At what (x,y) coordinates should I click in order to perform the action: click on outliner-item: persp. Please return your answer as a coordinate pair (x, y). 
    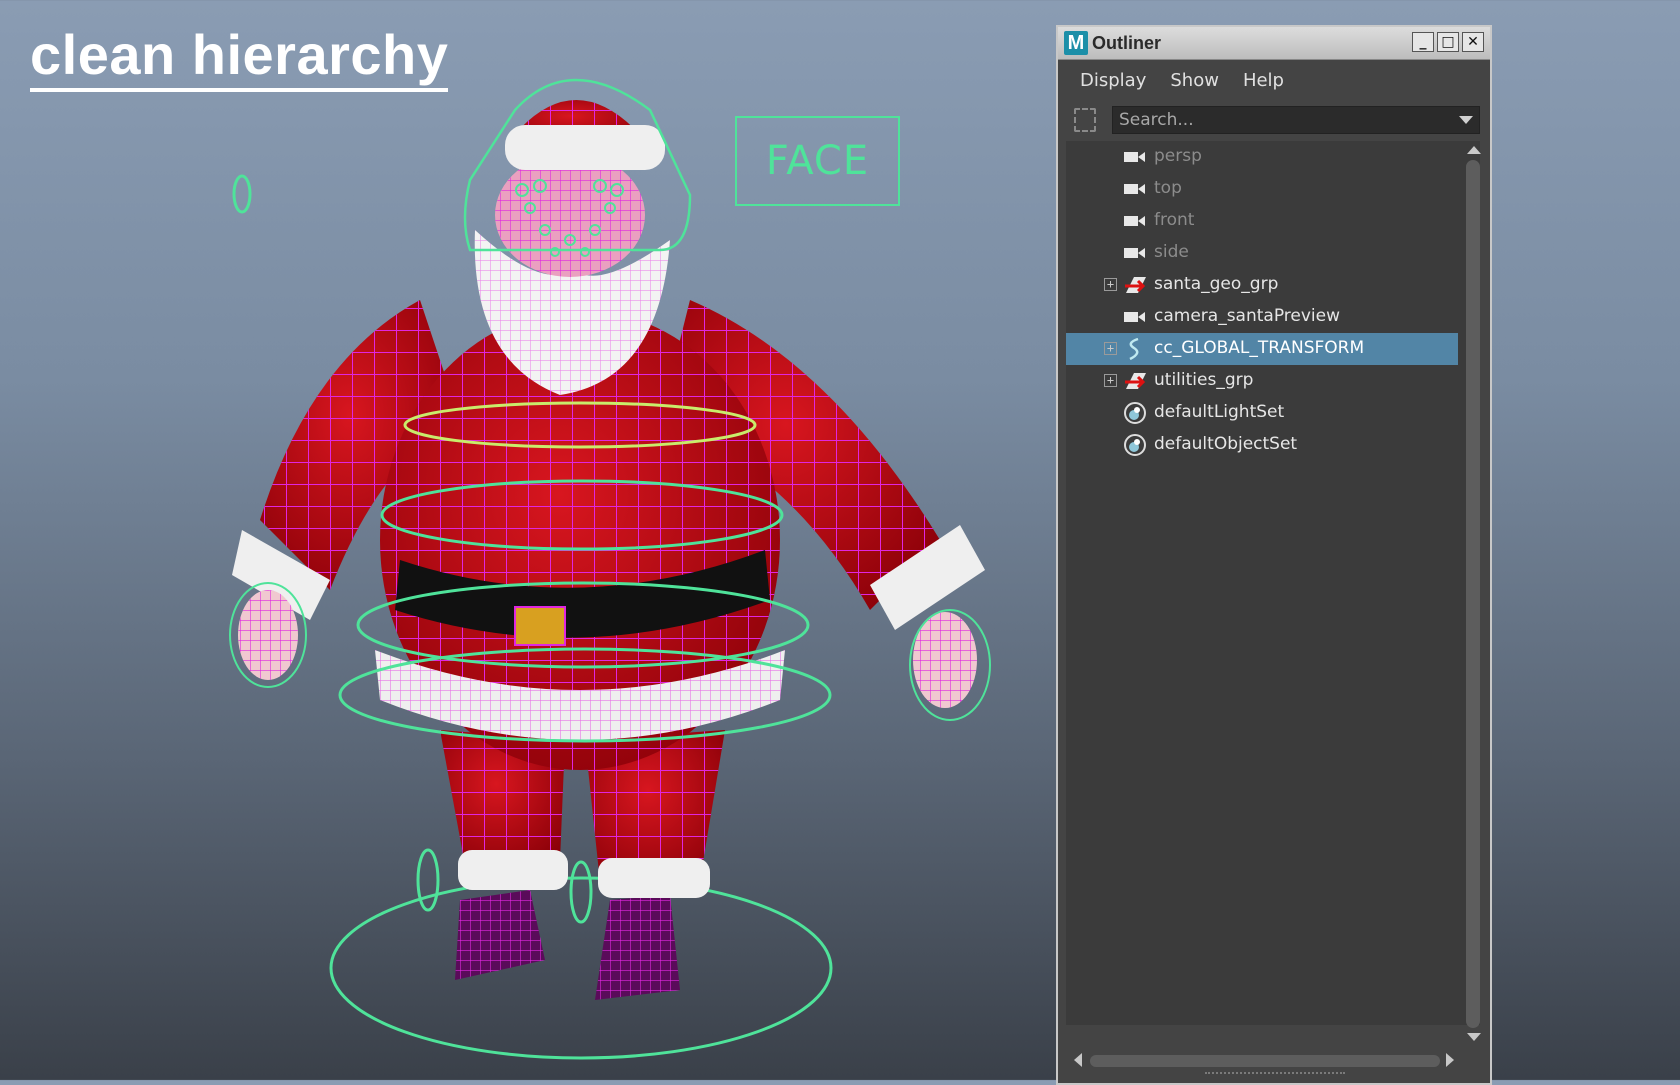
    Looking at the image, I should click on (1262, 157).